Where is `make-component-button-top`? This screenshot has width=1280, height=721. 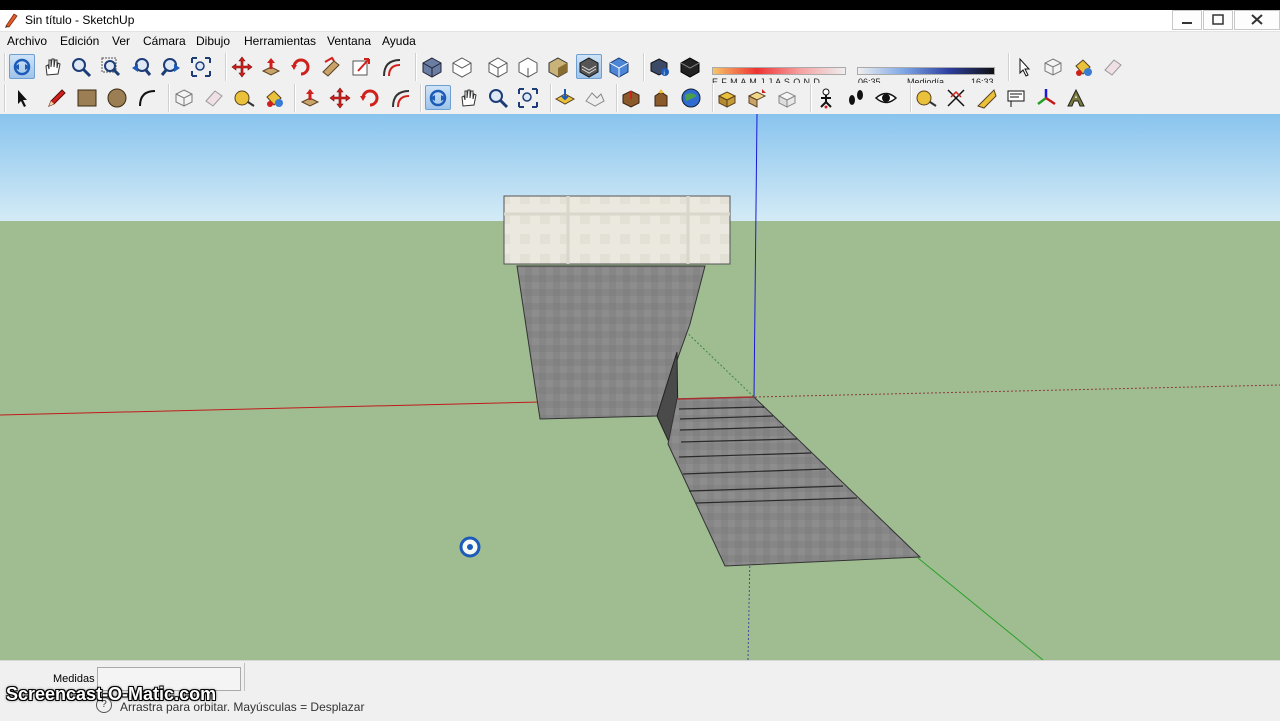
make-component-button-top is located at coordinates (1053, 66).